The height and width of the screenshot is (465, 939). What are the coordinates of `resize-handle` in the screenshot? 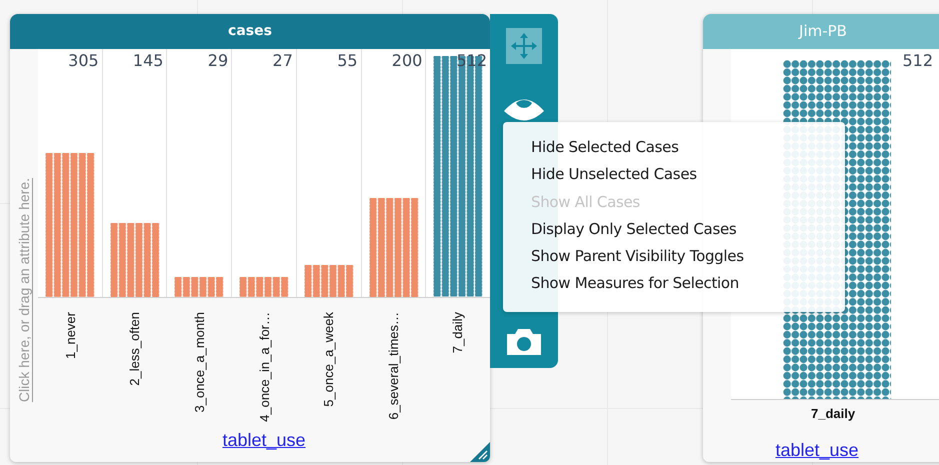 It's located at (480, 452).